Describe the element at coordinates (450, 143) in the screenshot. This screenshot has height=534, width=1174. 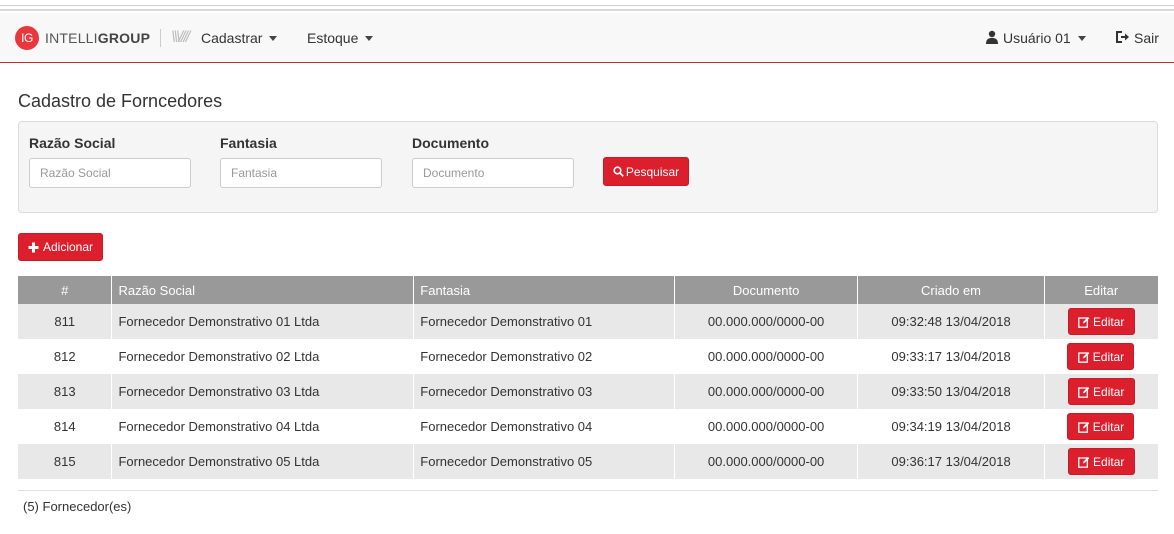
I see `documento-label: Documento` at that location.